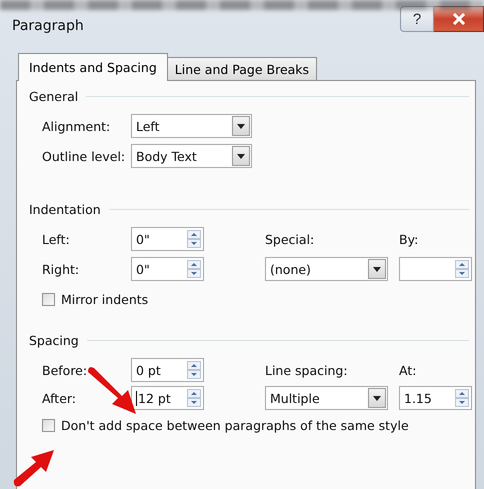 This screenshot has width=484, height=489. I want to click on field-label: At:, so click(408, 370).